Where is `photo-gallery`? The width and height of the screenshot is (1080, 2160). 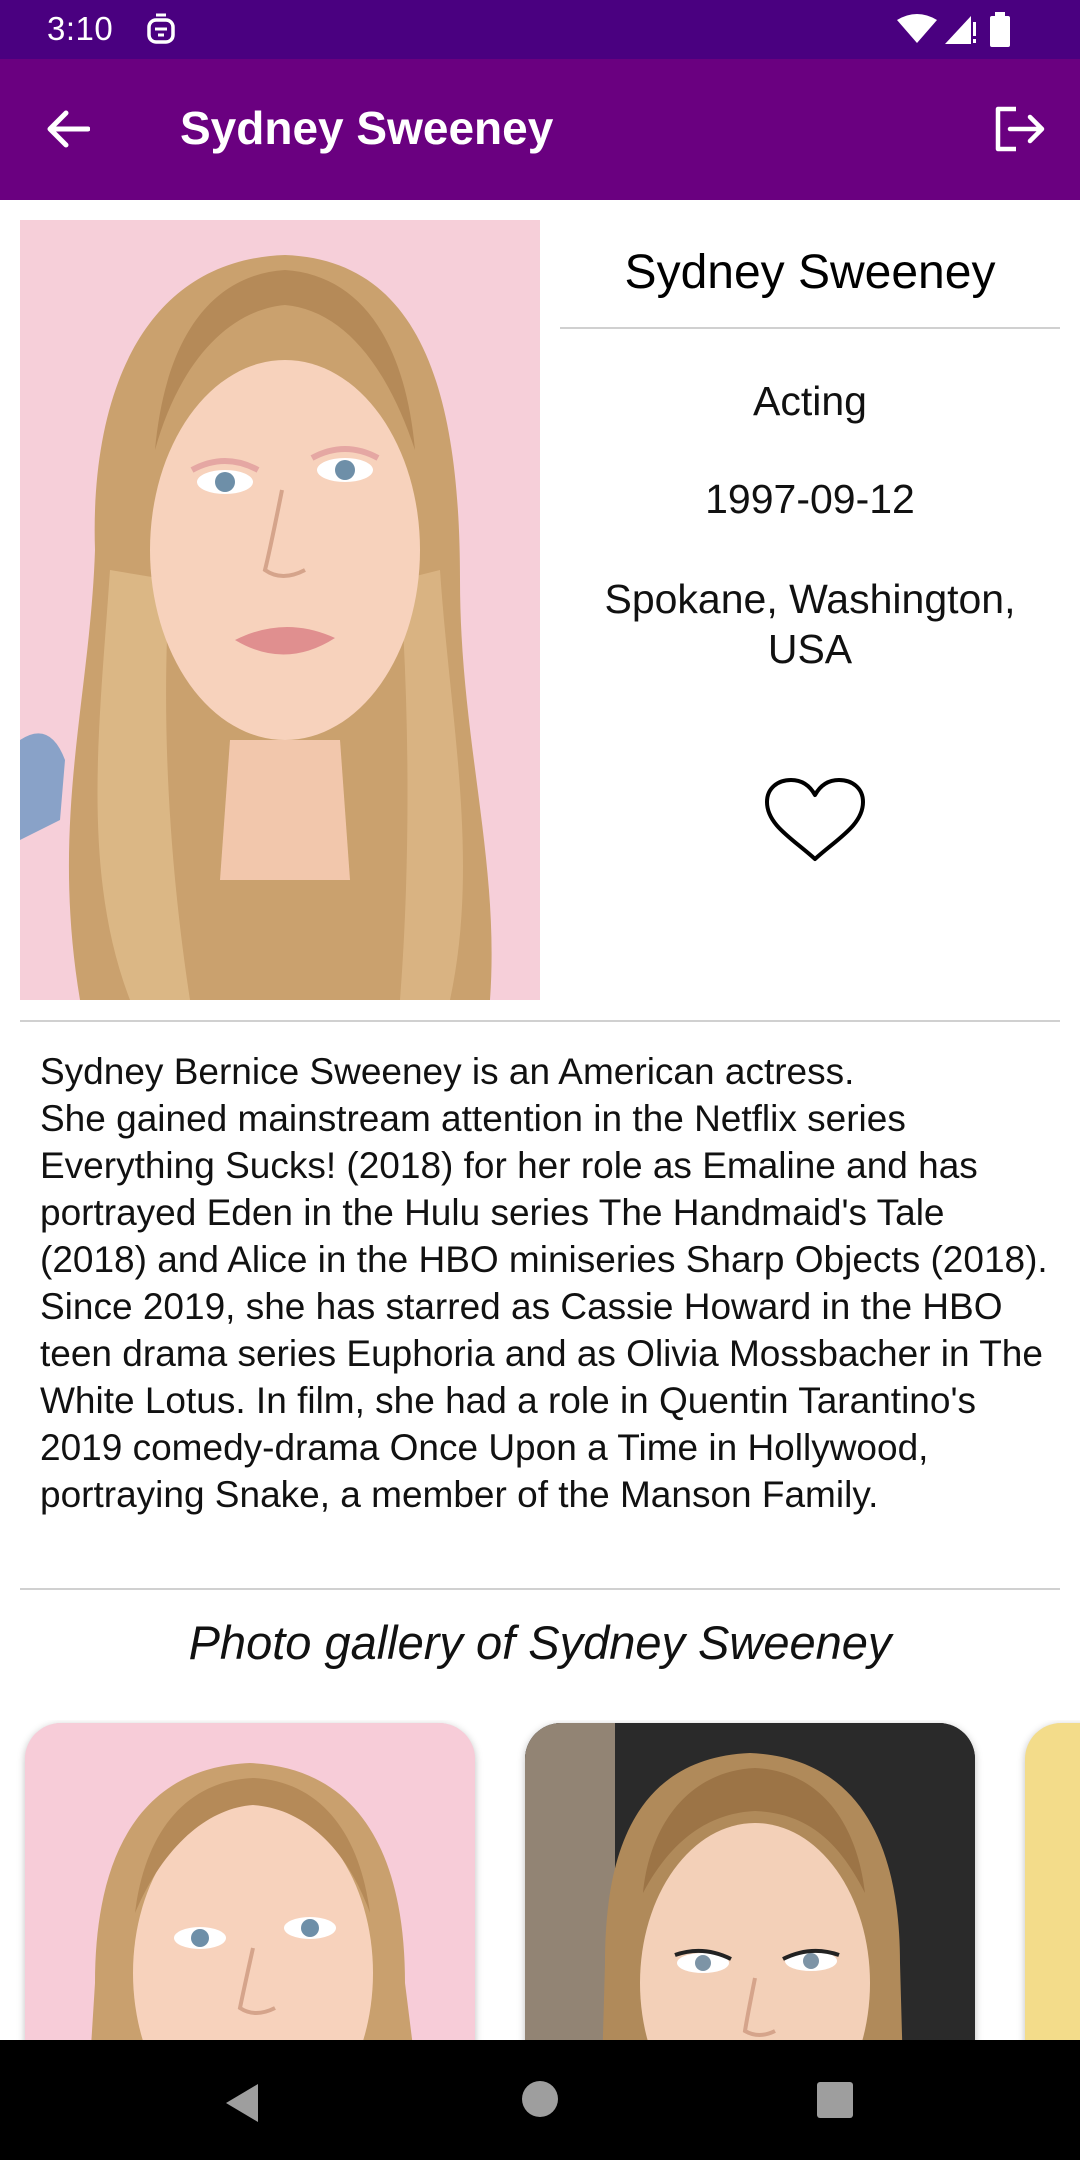 photo-gallery is located at coordinates (540, 1880).